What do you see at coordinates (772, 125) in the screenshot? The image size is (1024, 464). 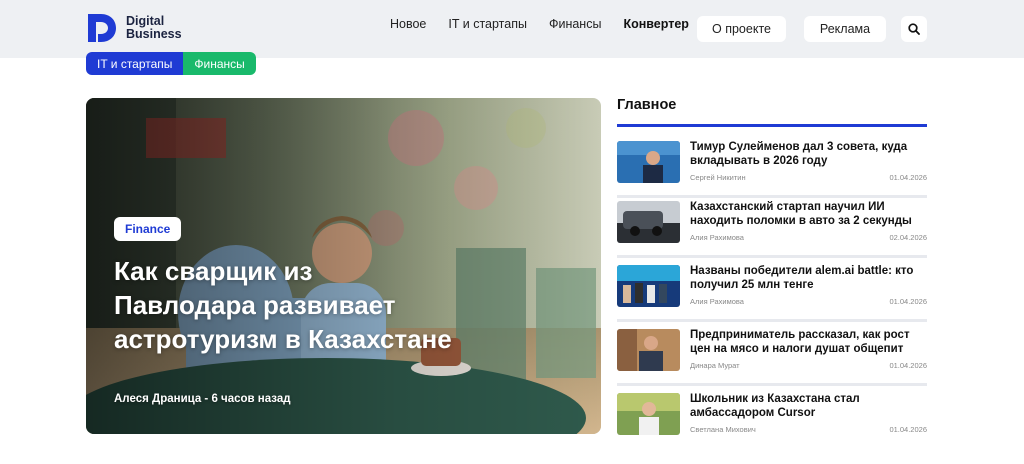 I see `sidebar-rule` at bounding box center [772, 125].